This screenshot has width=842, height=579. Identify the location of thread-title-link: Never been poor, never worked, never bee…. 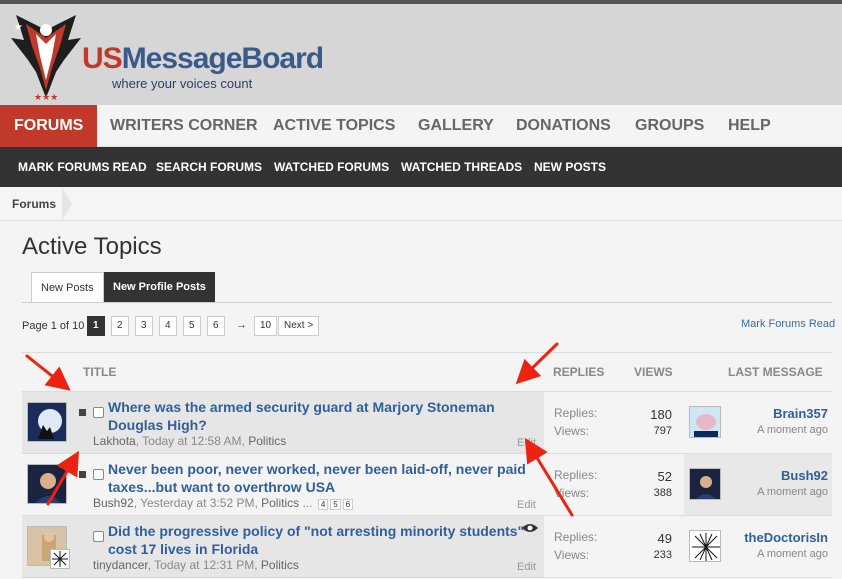
(320, 478).